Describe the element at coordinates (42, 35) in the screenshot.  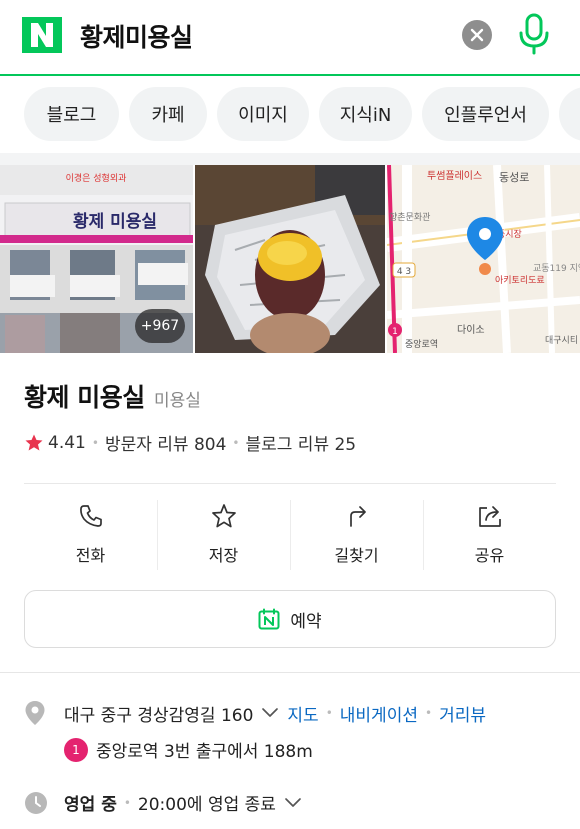
I see `naver-logo-icon` at that location.